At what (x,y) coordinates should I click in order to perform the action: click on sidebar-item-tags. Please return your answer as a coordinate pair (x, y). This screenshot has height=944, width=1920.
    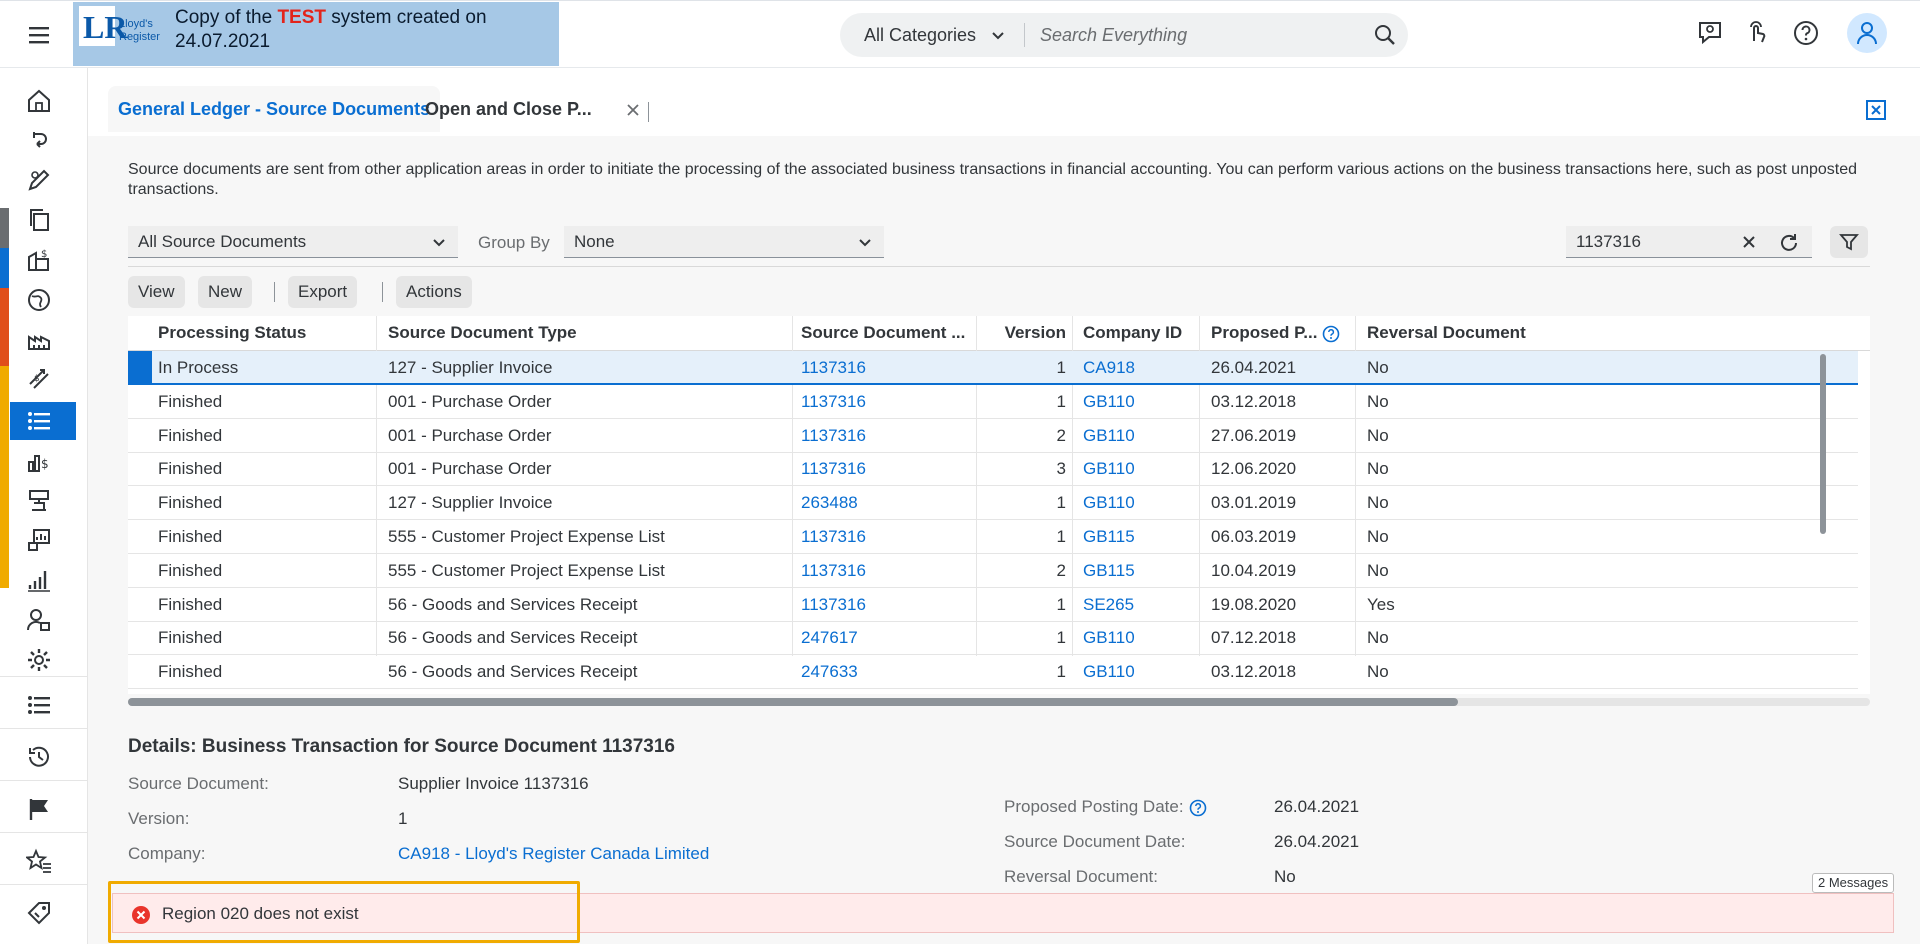
    Looking at the image, I should click on (44, 913).